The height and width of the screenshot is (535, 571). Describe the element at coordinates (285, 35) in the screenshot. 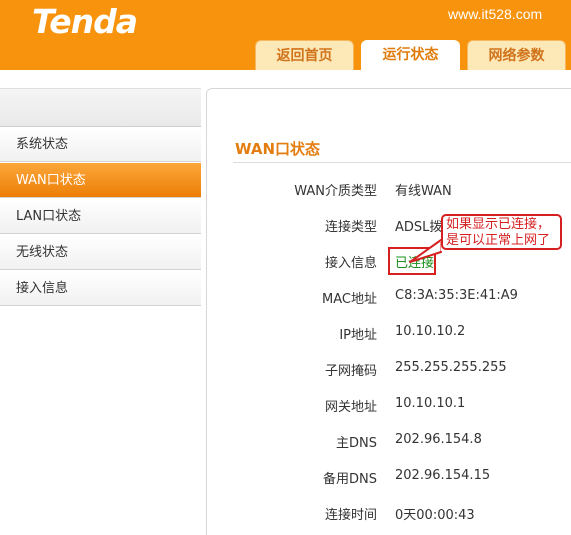

I see `header-bar: Tenda www.it528.com 返回首页 运行状态 网络参数` at that location.